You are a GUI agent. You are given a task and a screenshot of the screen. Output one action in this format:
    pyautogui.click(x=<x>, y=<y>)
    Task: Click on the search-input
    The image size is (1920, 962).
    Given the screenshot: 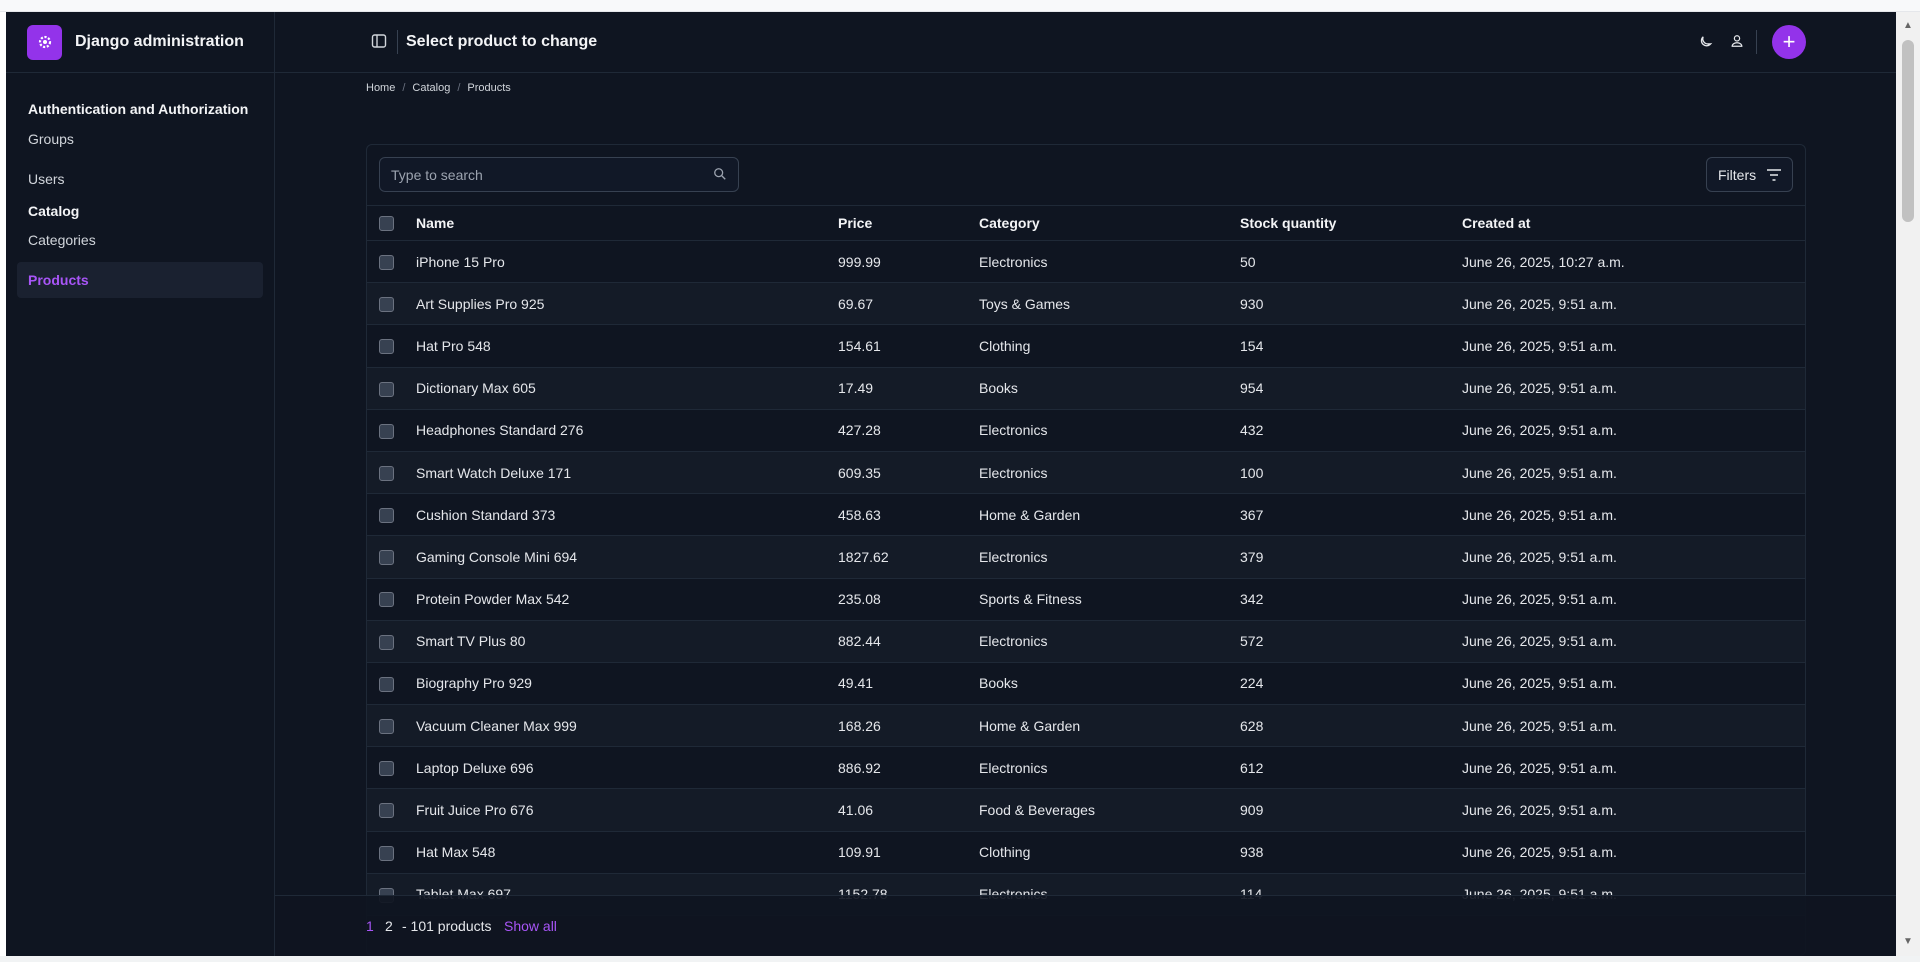 What is the action you would take?
    pyautogui.click(x=551, y=174)
    